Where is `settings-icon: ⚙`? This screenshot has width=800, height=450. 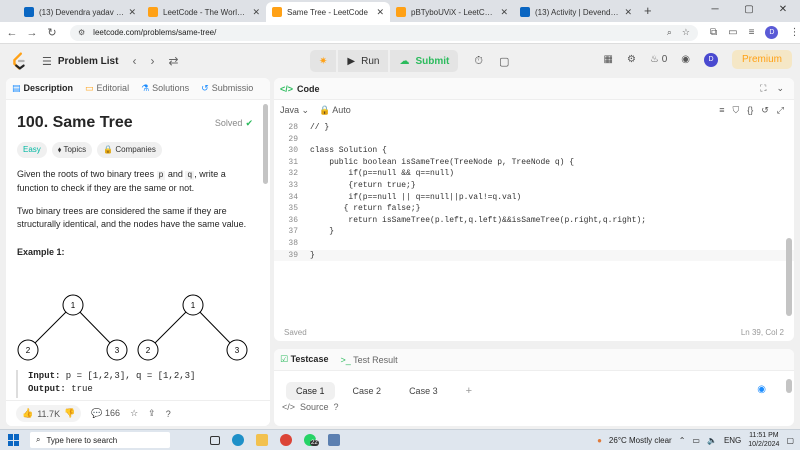 settings-icon: ⚙ is located at coordinates (631, 59).